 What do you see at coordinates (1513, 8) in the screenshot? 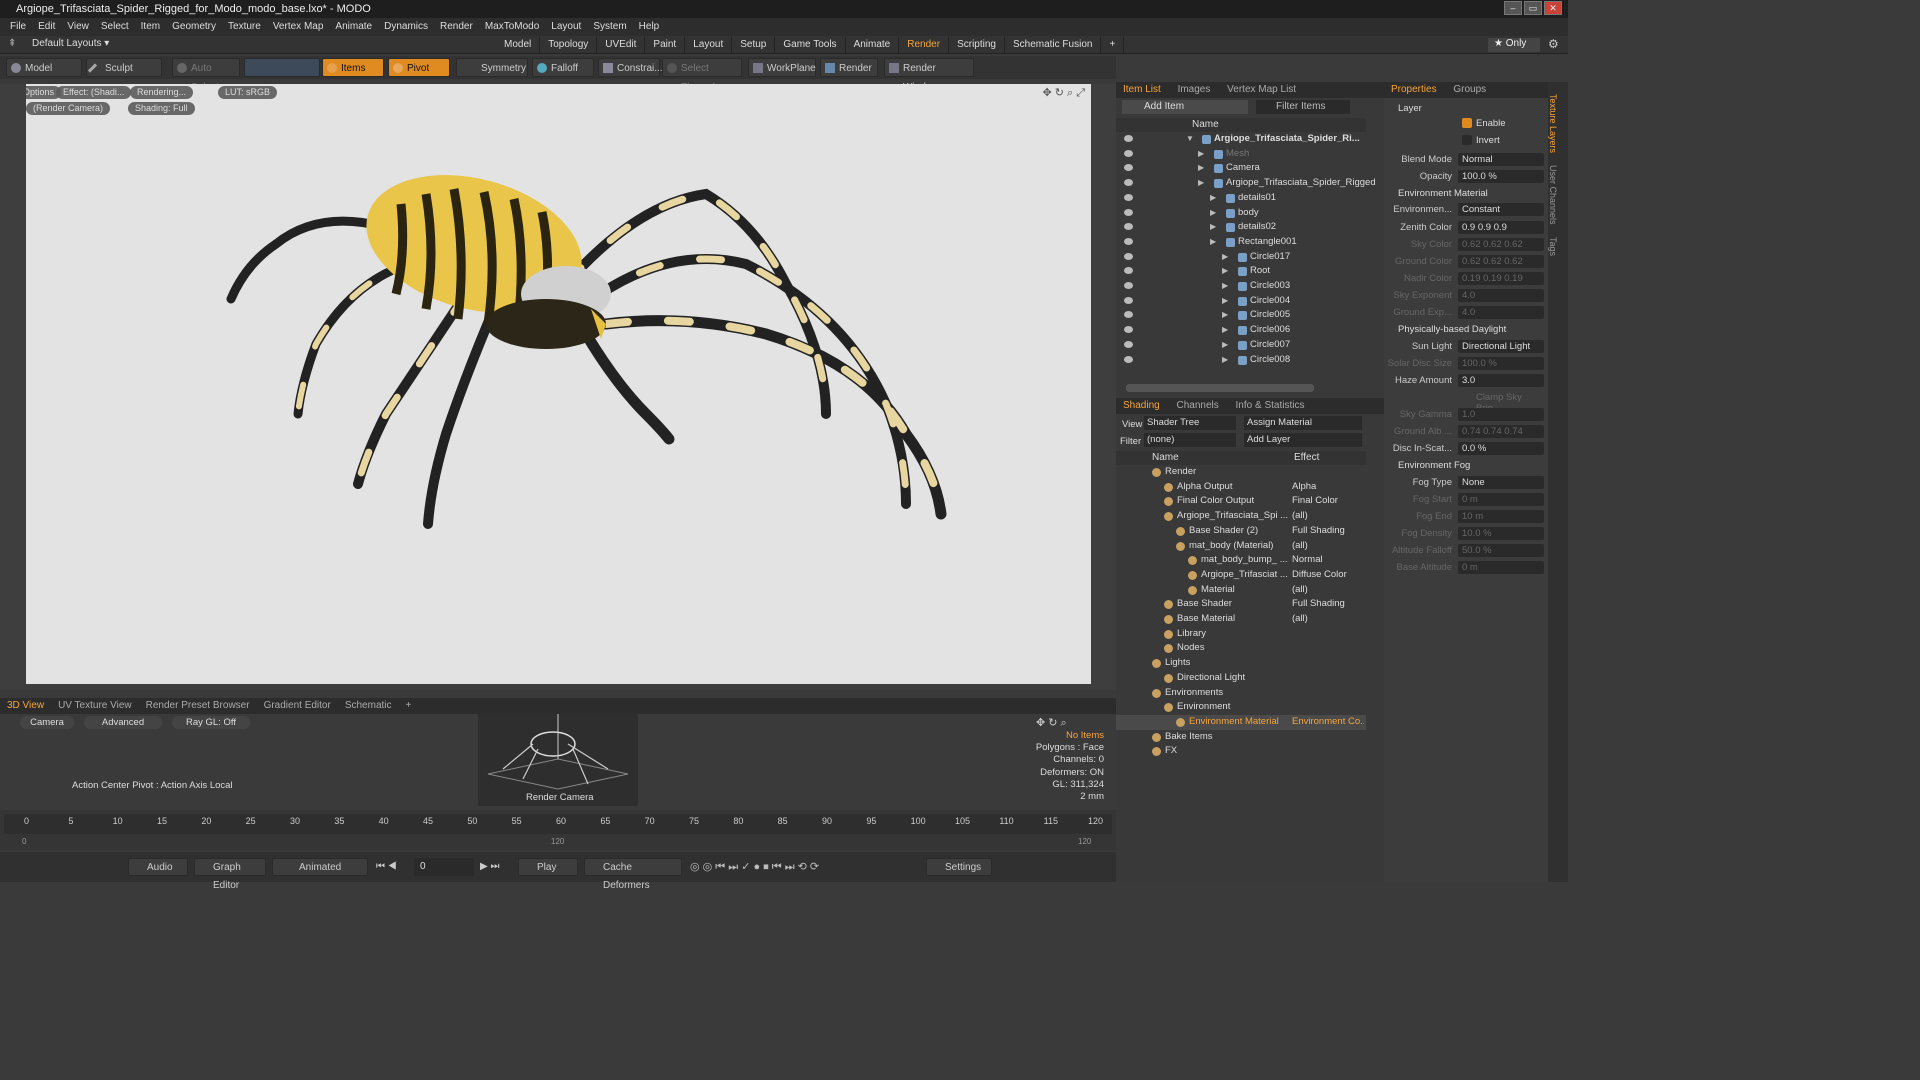
I see `minimize-button: –` at bounding box center [1513, 8].